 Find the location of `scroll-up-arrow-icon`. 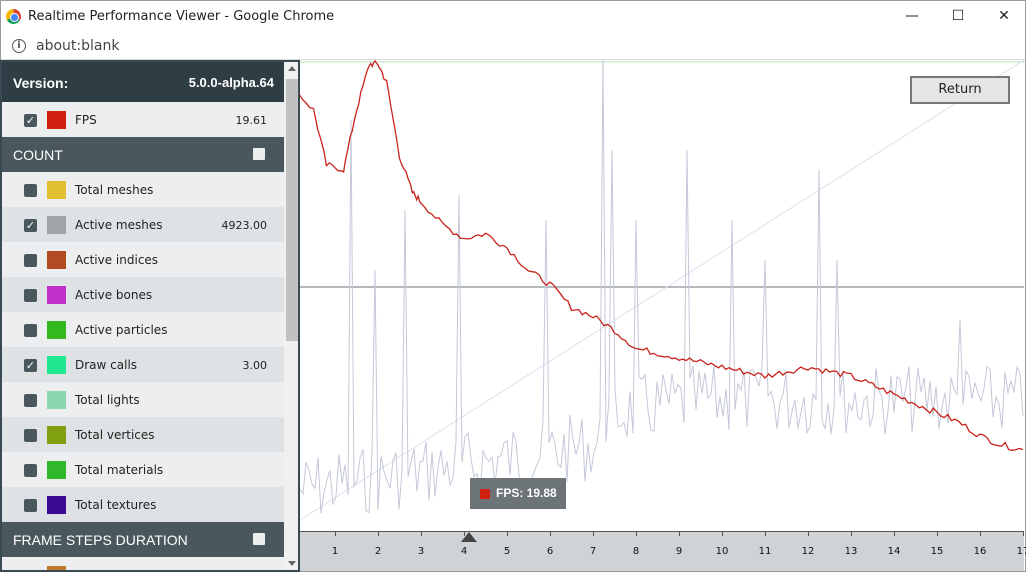

scroll-up-arrow-icon is located at coordinates (292, 68).